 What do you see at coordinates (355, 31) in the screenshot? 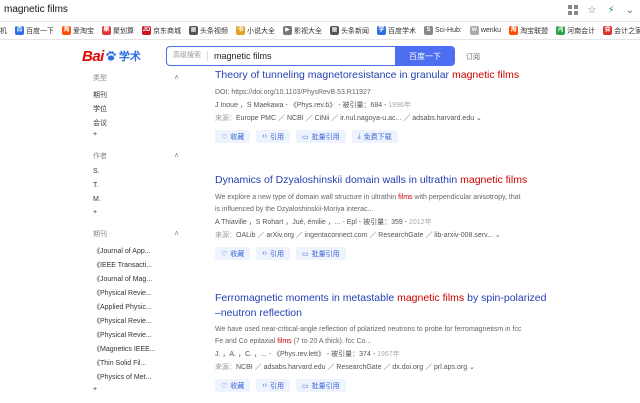
I see `bookmark-label: 头条新闻` at bounding box center [355, 31].